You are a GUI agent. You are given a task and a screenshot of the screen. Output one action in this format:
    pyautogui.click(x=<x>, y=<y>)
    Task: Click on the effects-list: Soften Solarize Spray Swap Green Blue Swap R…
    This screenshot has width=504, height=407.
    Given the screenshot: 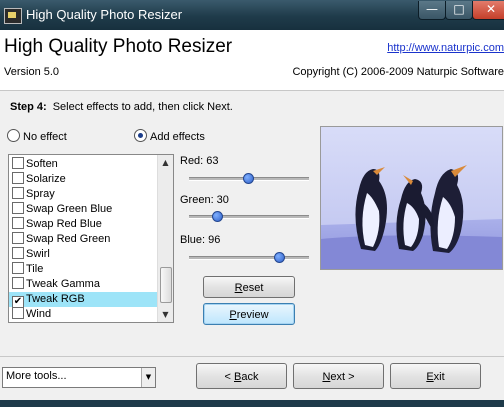 What is the action you would take?
    pyautogui.click(x=91, y=238)
    